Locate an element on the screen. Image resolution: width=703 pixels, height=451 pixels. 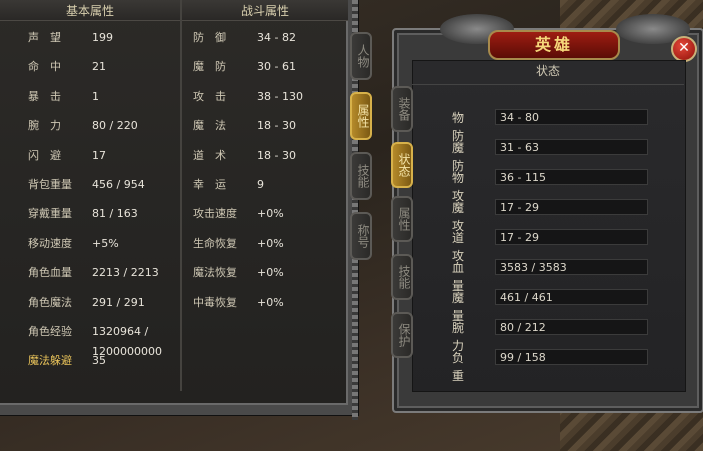
stat-value: 81 / 163 is located at coordinates (115, 214).